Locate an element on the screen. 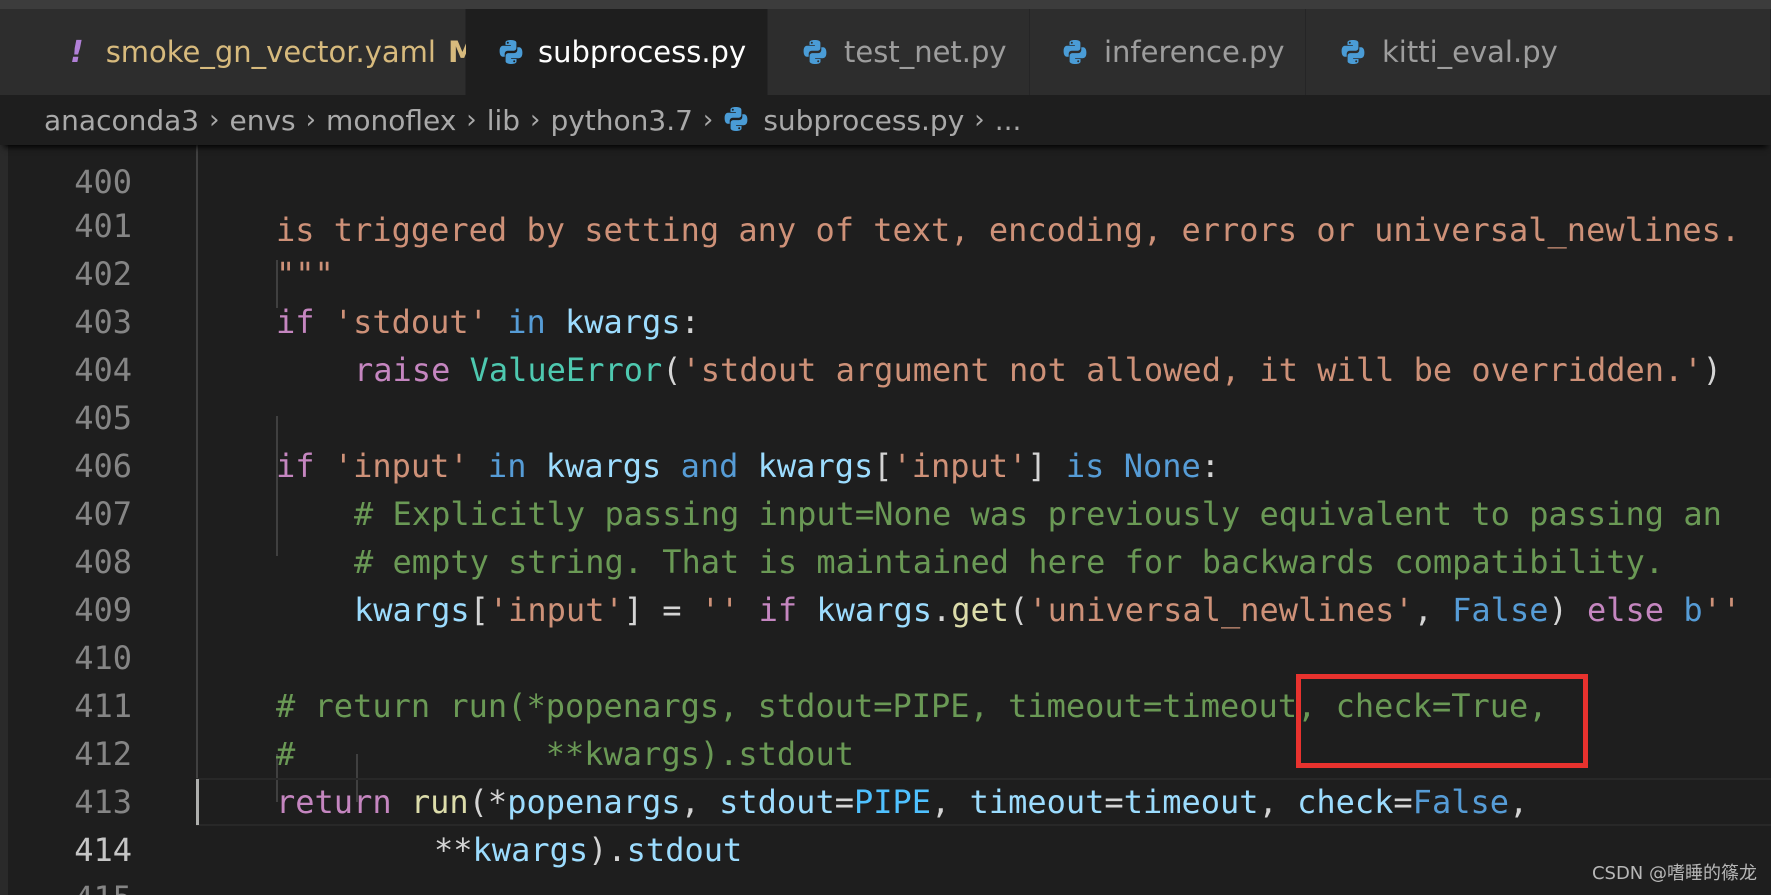 The image size is (1771, 895). watermark: CSDN @嗜睡的篠龙 is located at coordinates (1674, 873).